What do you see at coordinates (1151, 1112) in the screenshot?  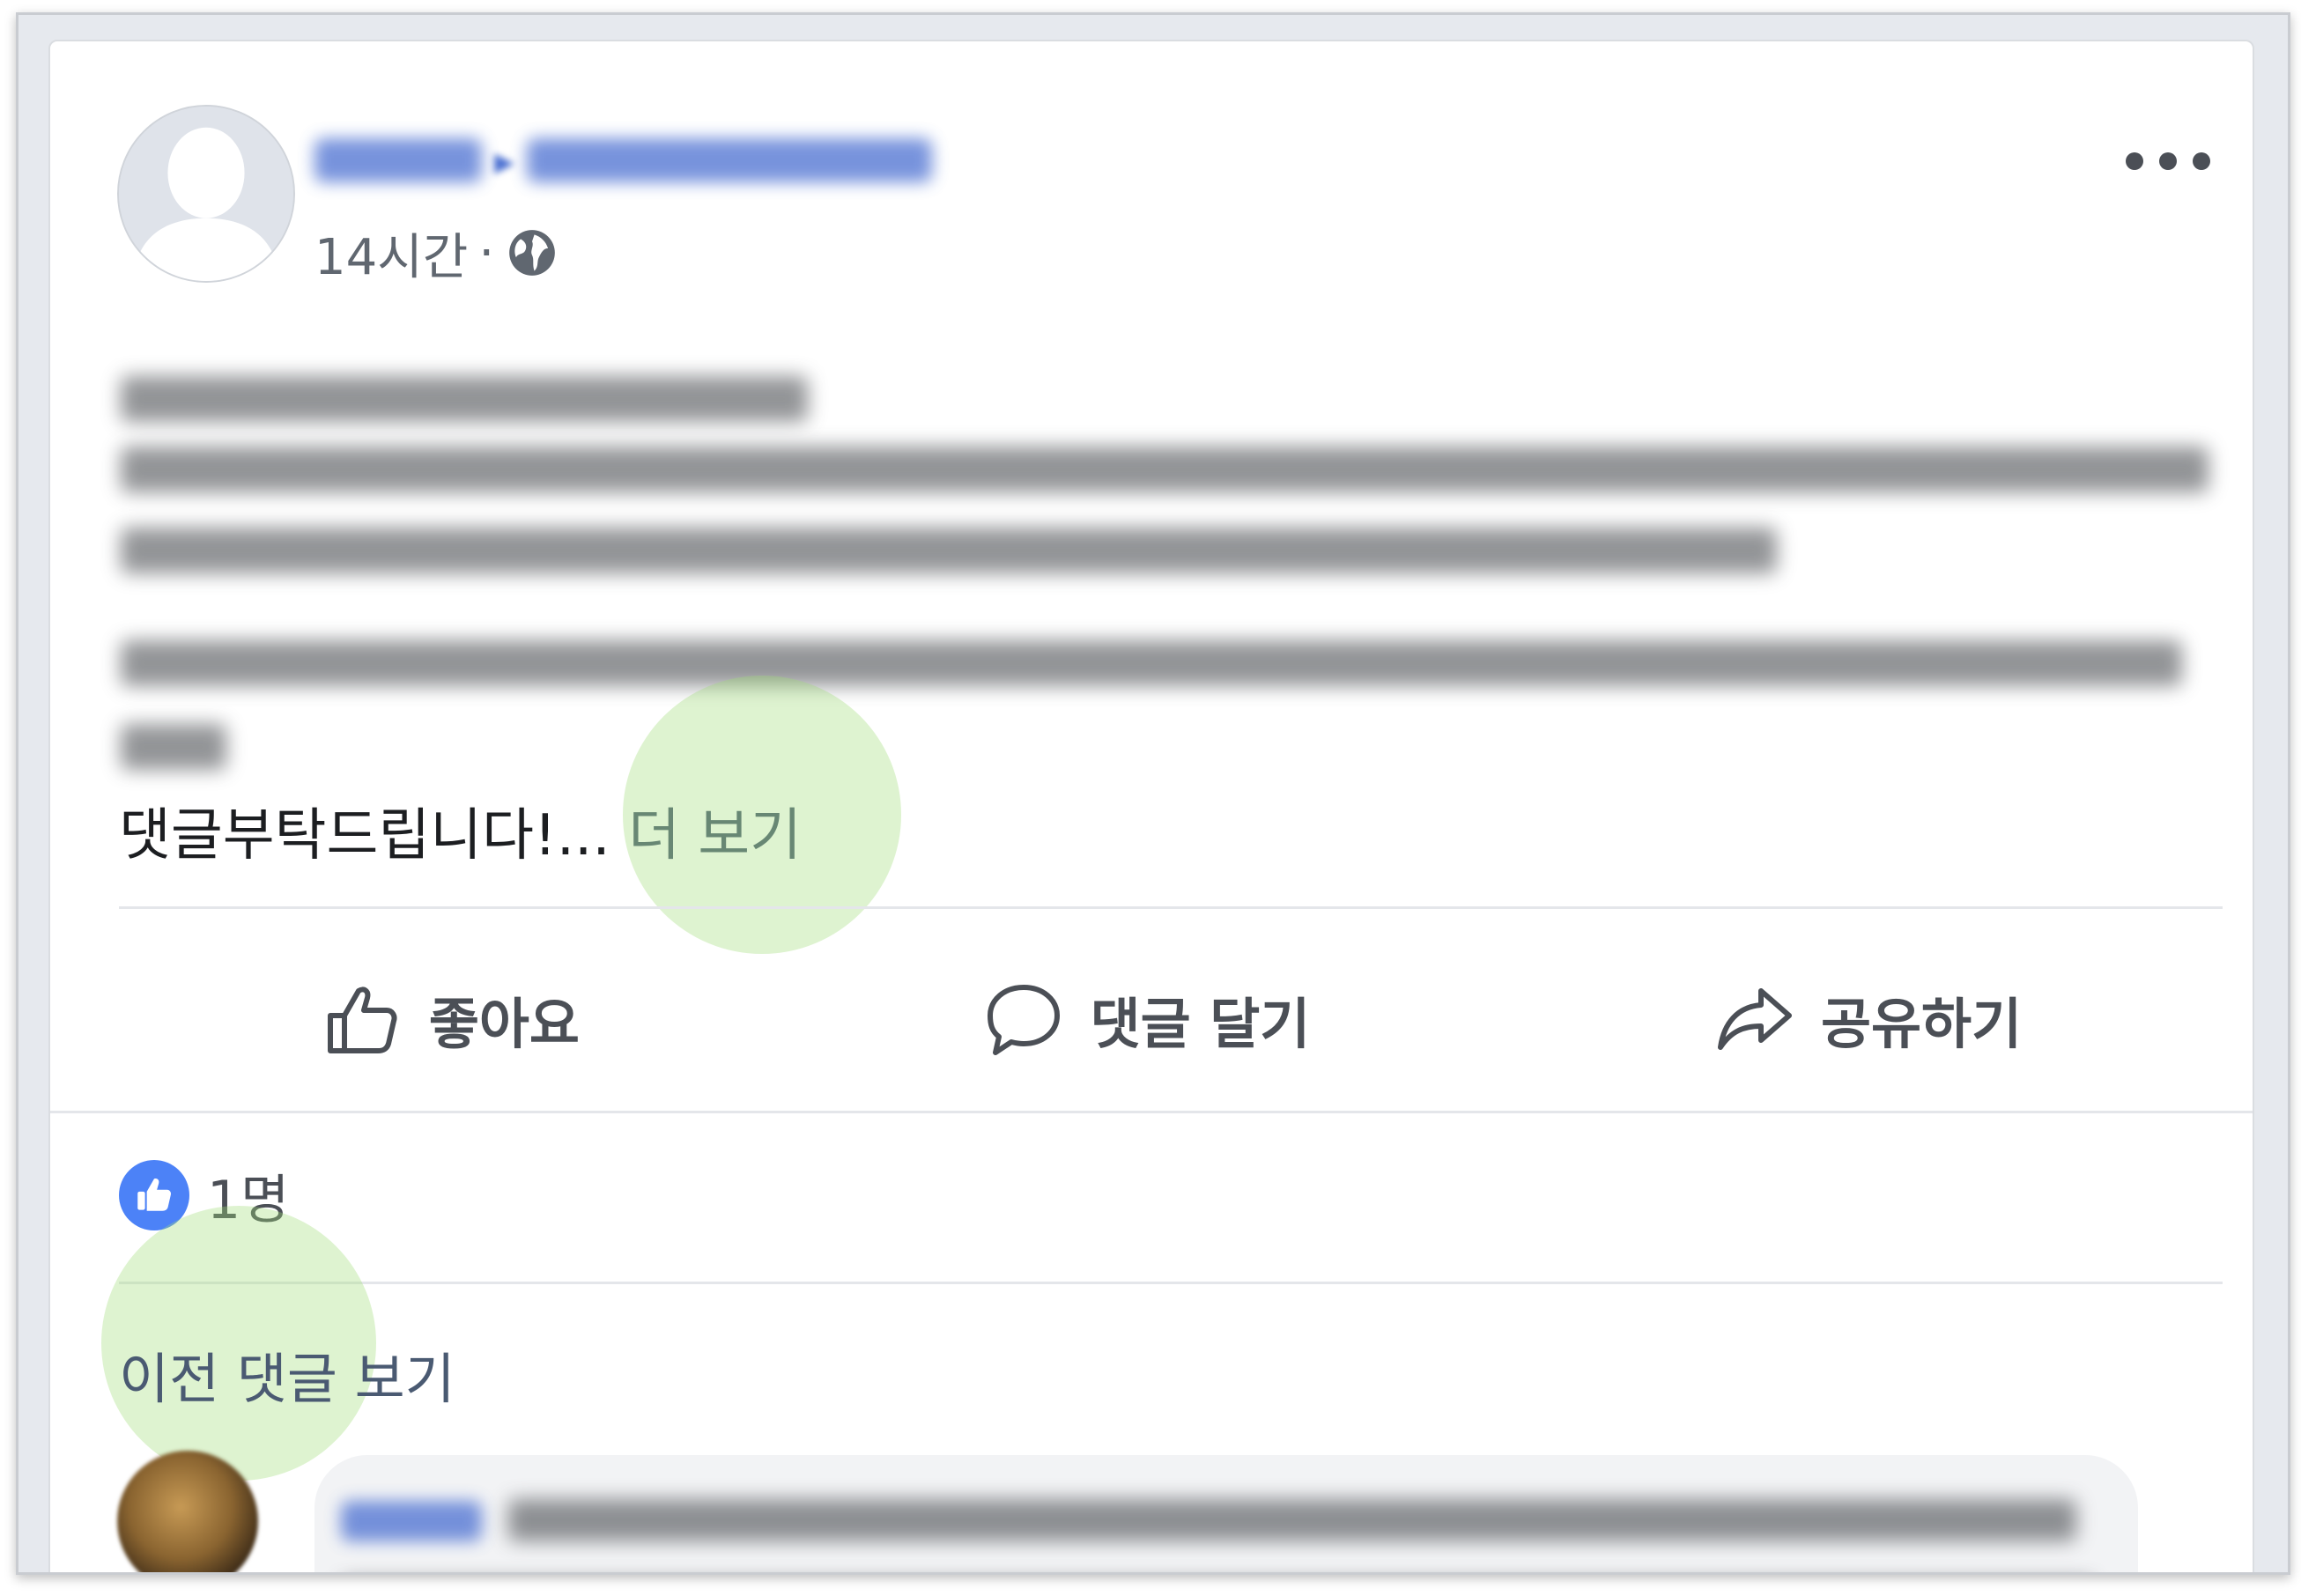 I see `divider-actions` at bounding box center [1151, 1112].